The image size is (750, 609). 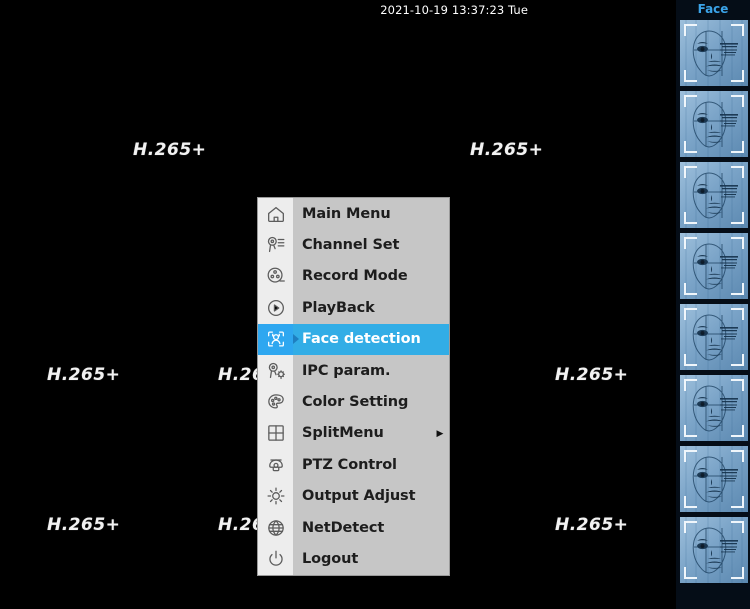 What do you see at coordinates (275, 276) in the screenshot?
I see `film-reel-icon` at bounding box center [275, 276].